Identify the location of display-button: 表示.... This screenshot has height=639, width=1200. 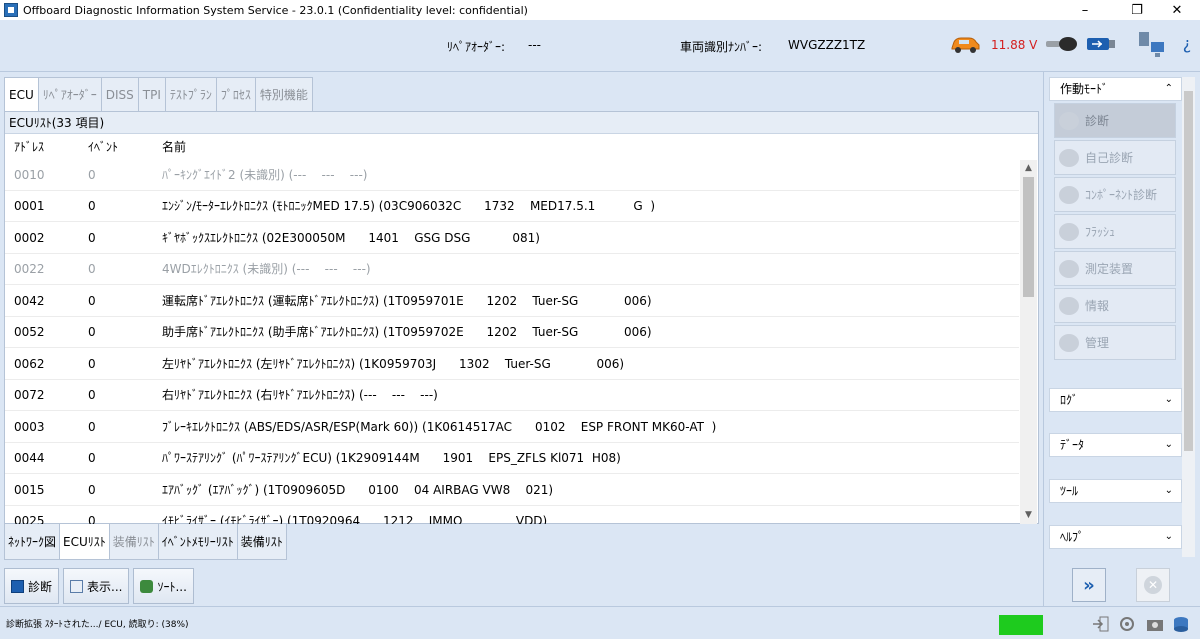
(96, 586).